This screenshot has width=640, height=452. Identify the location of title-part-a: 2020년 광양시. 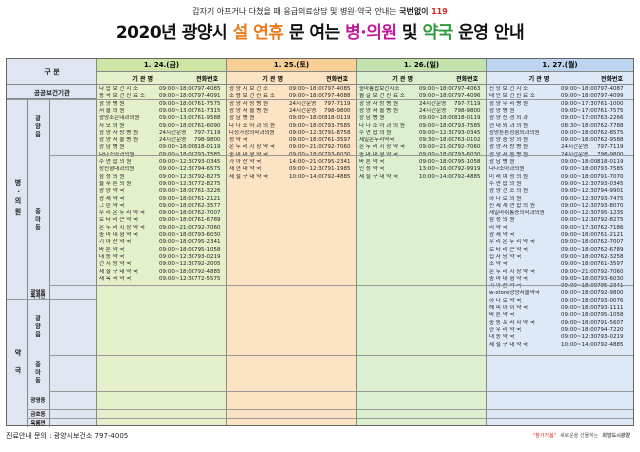
(174, 33).